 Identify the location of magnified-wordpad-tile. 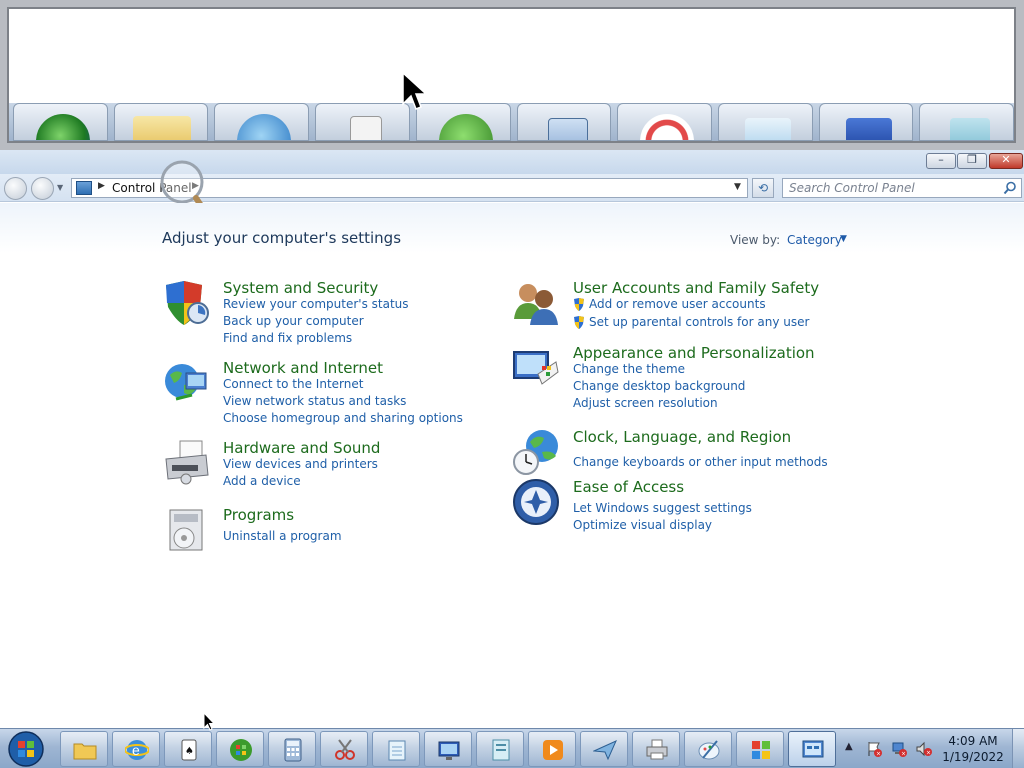
(966, 122).